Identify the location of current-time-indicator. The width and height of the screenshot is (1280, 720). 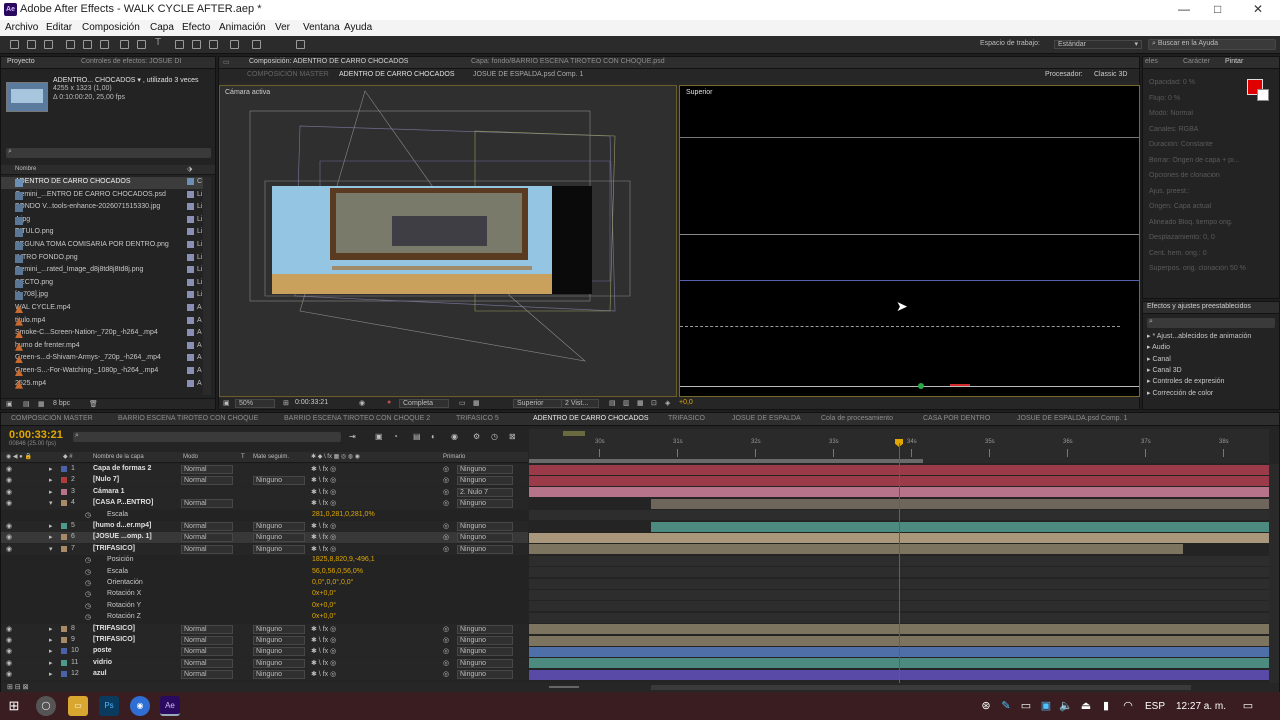
(899, 564).